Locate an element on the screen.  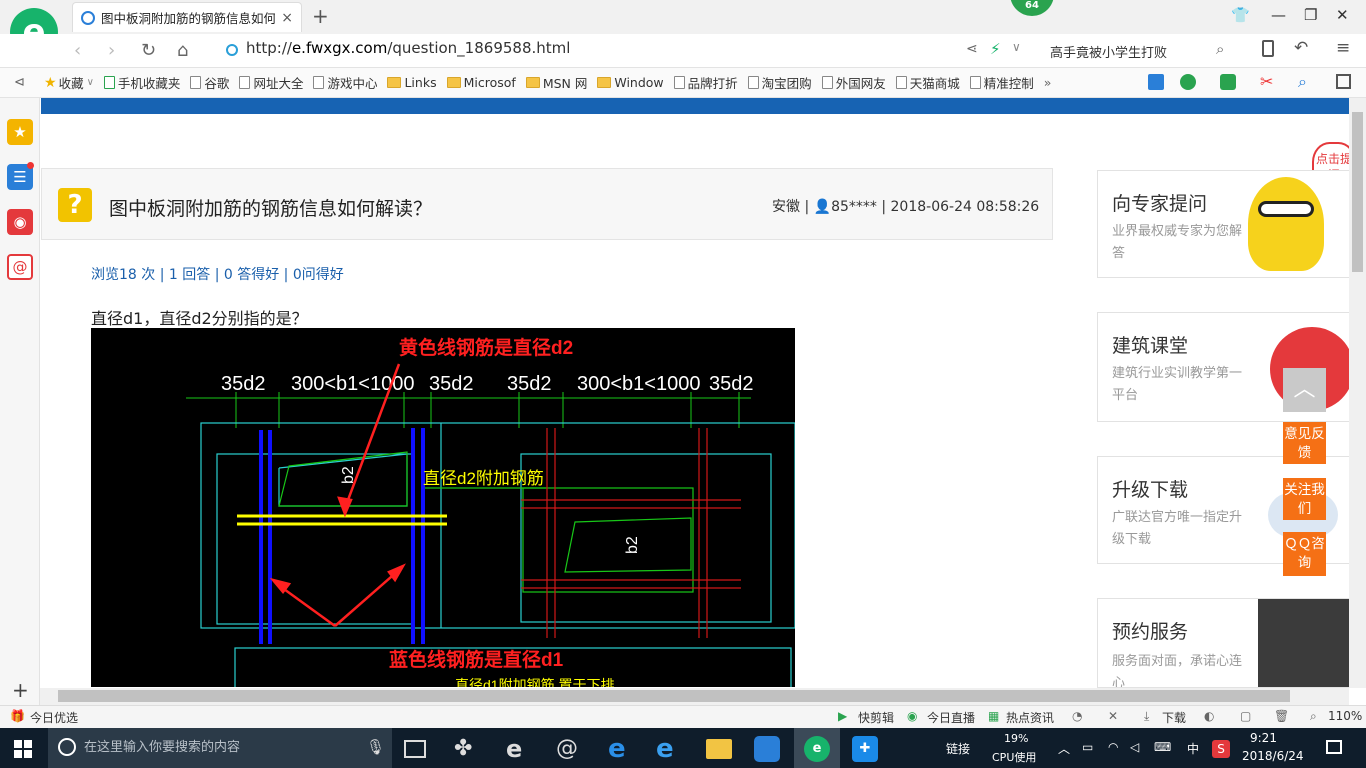
wifi-icon: ◠ is located at coordinates (1113, 747).